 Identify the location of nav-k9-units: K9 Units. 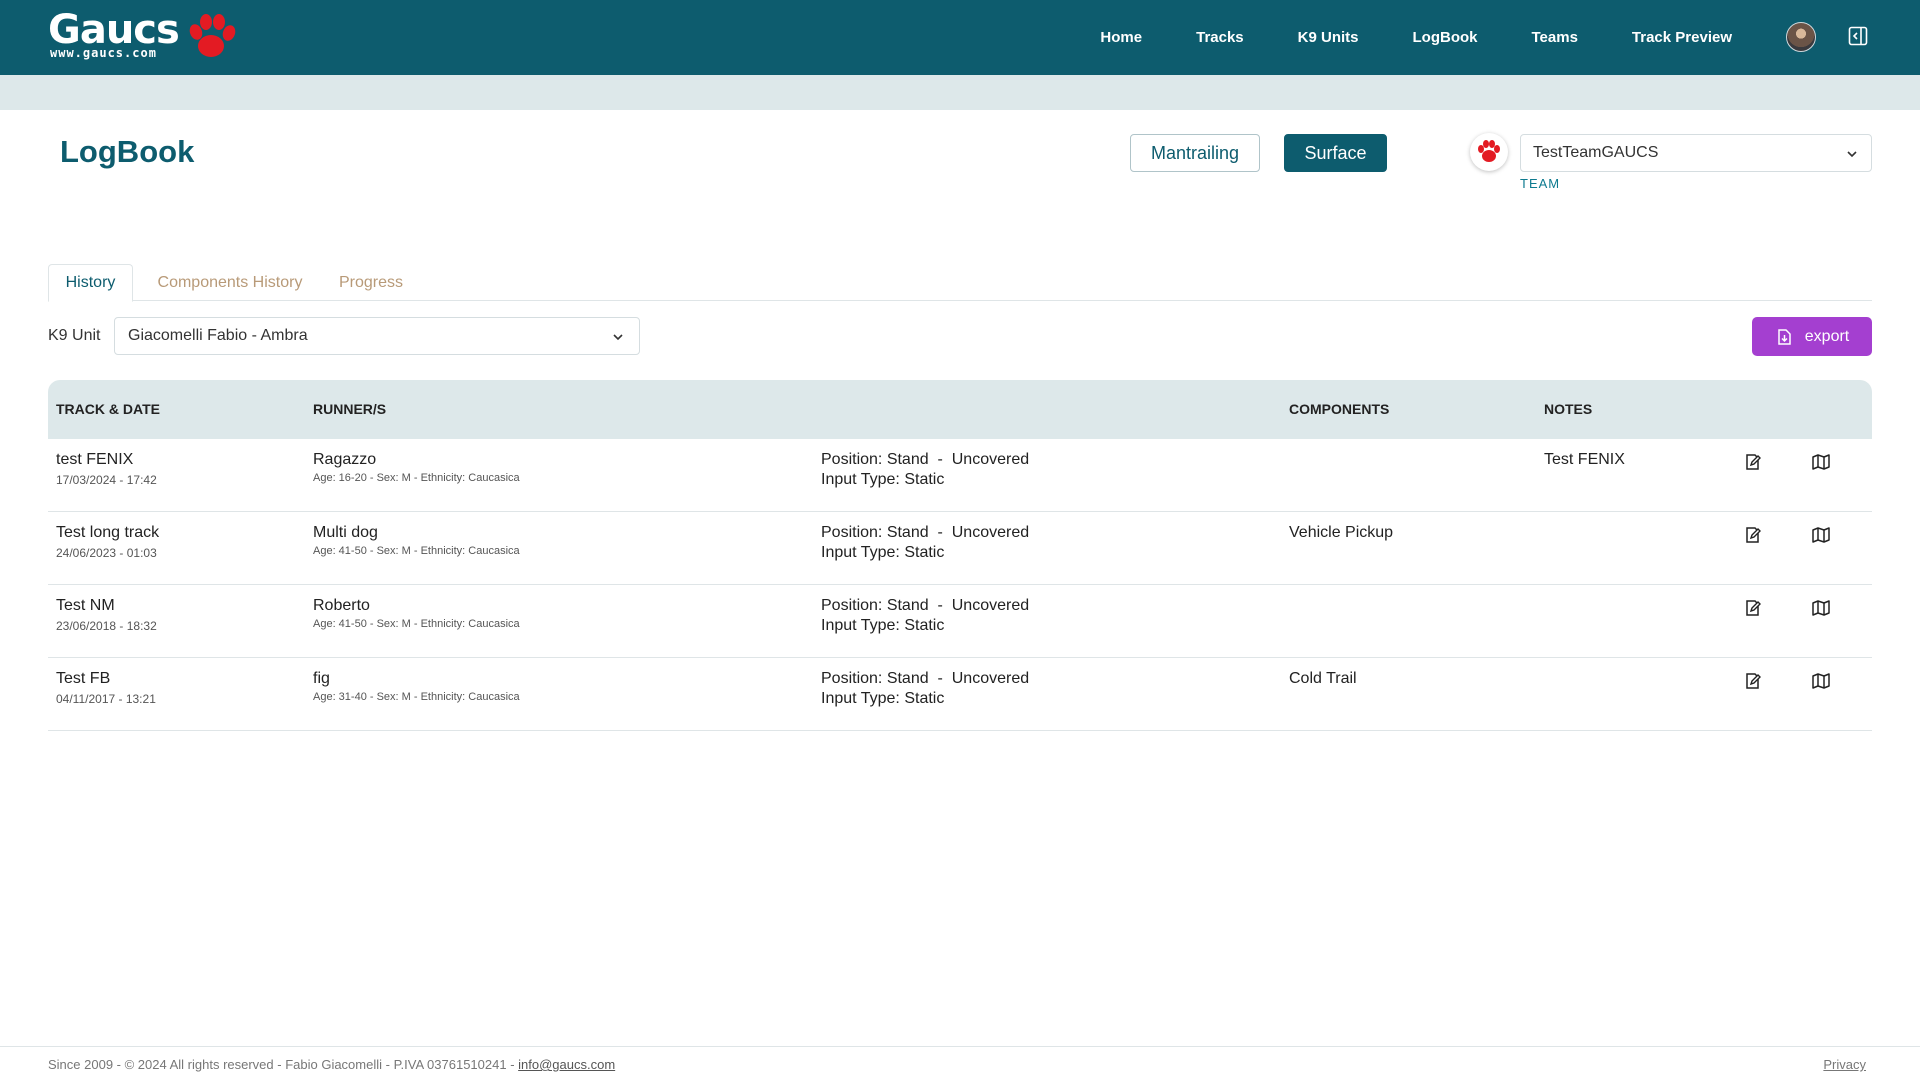
(1328, 37).